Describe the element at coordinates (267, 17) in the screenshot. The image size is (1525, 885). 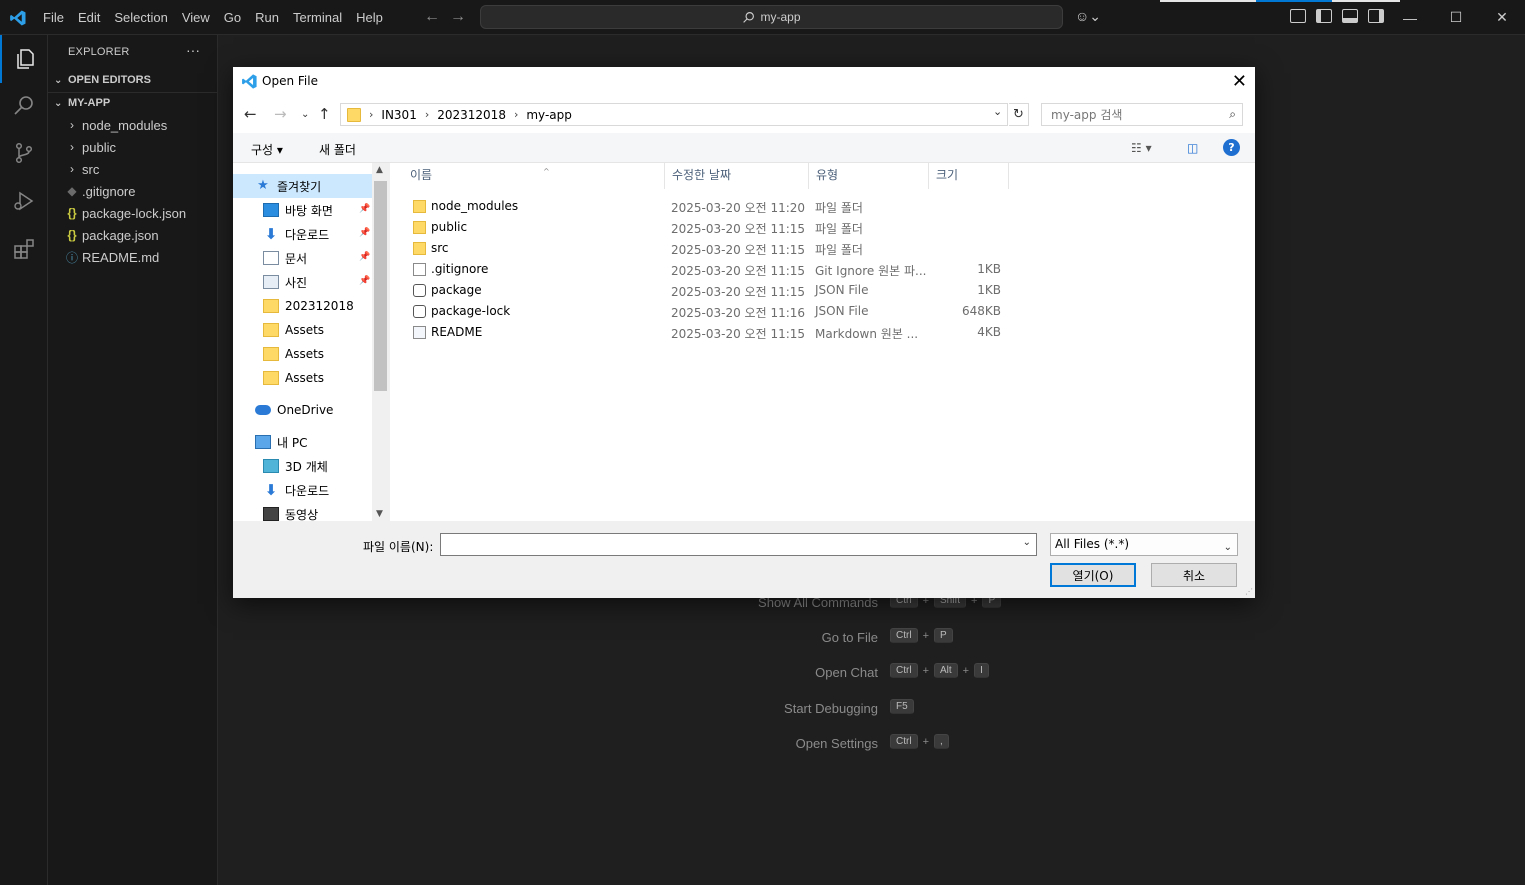
I see `menu-item-run: Run` at that location.